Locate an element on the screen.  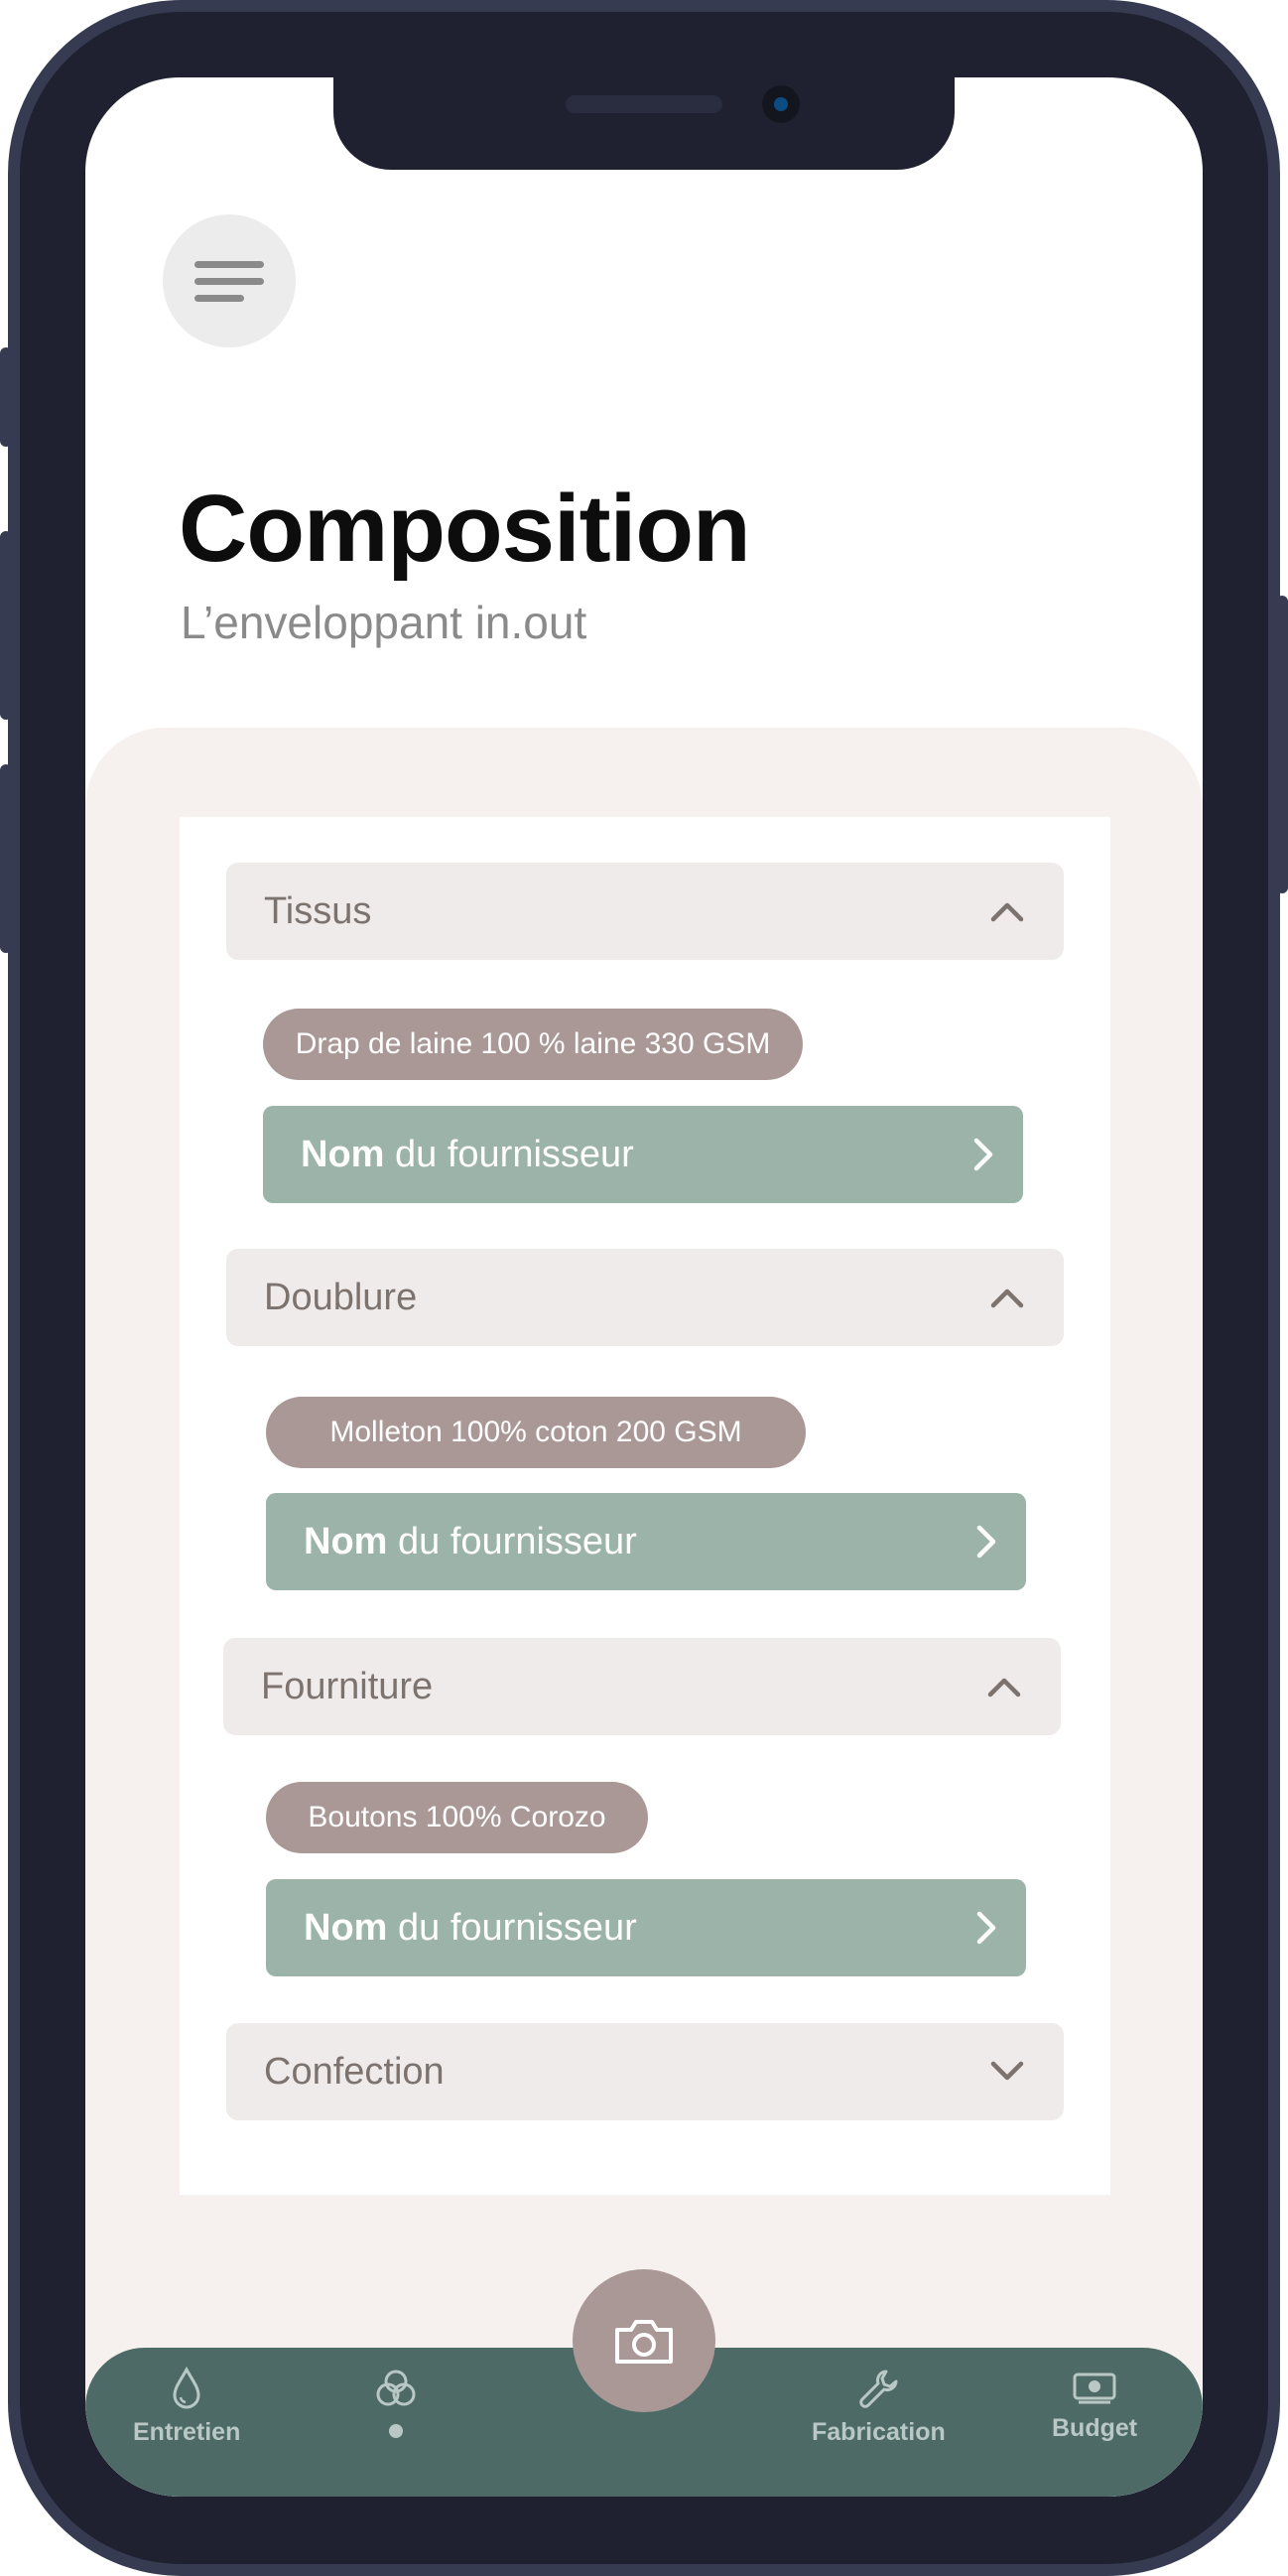
nav-item-fabrication: Fabrication is located at coordinates (879, 2407).